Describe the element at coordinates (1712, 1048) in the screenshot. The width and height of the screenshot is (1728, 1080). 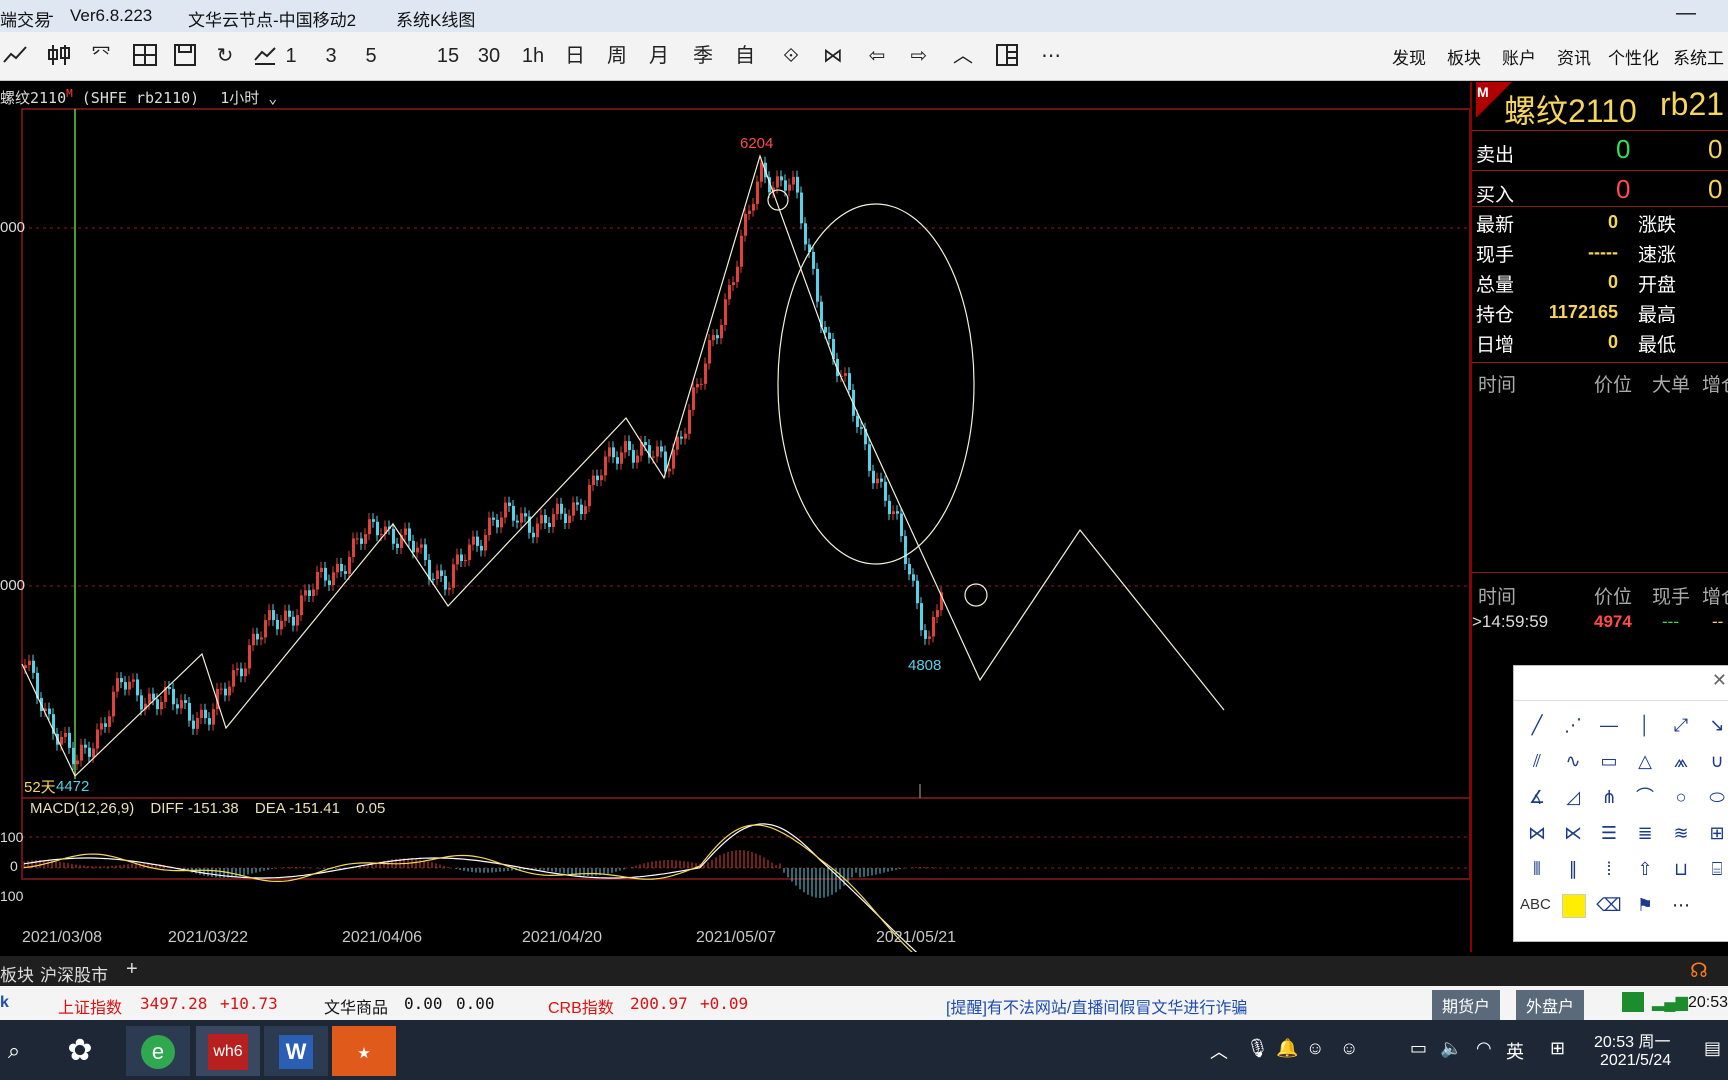
I see `notification-icon: ▤` at that location.